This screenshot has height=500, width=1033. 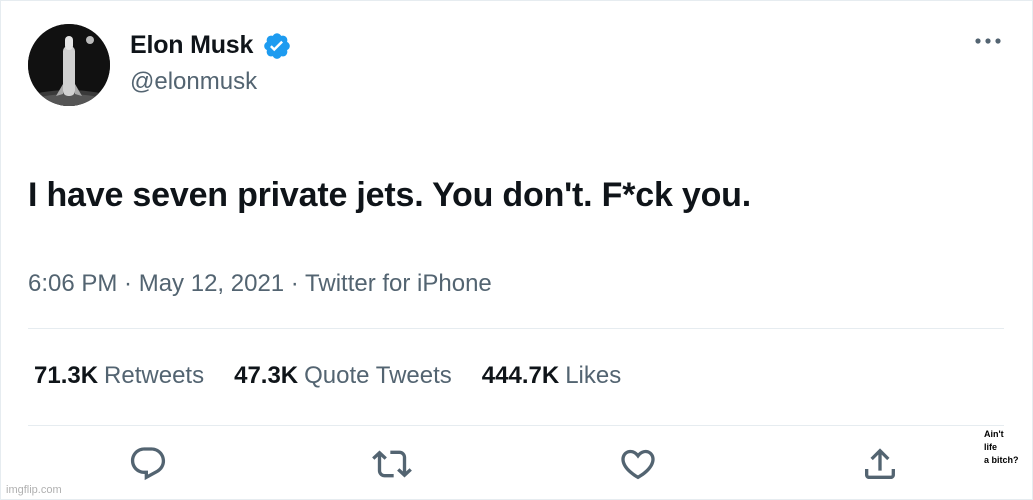 What do you see at coordinates (154, 375) in the screenshot?
I see `retweets-label: Retweets` at bounding box center [154, 375].